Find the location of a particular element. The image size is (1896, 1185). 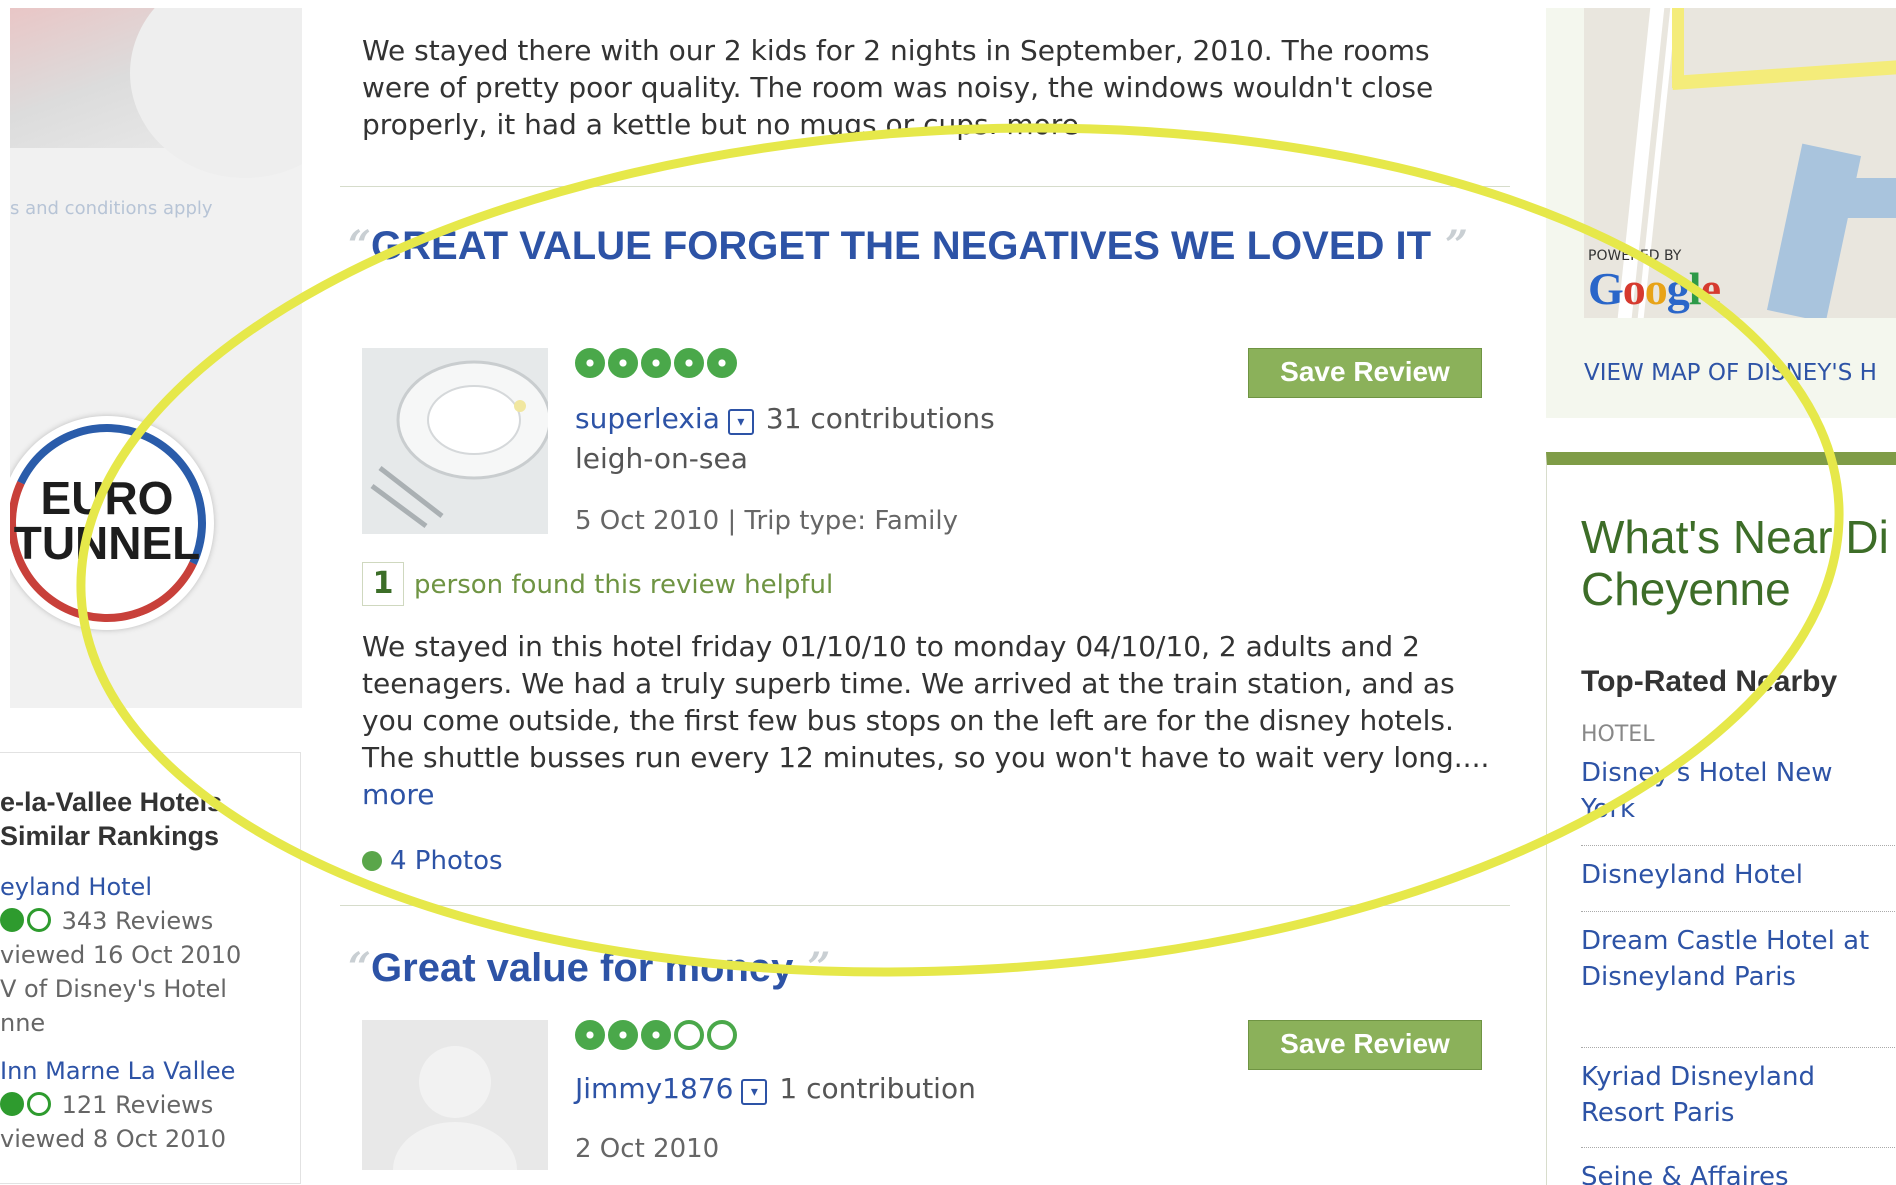

reviewer-contributions: 31 contributions is located at coordinates (880, 418).